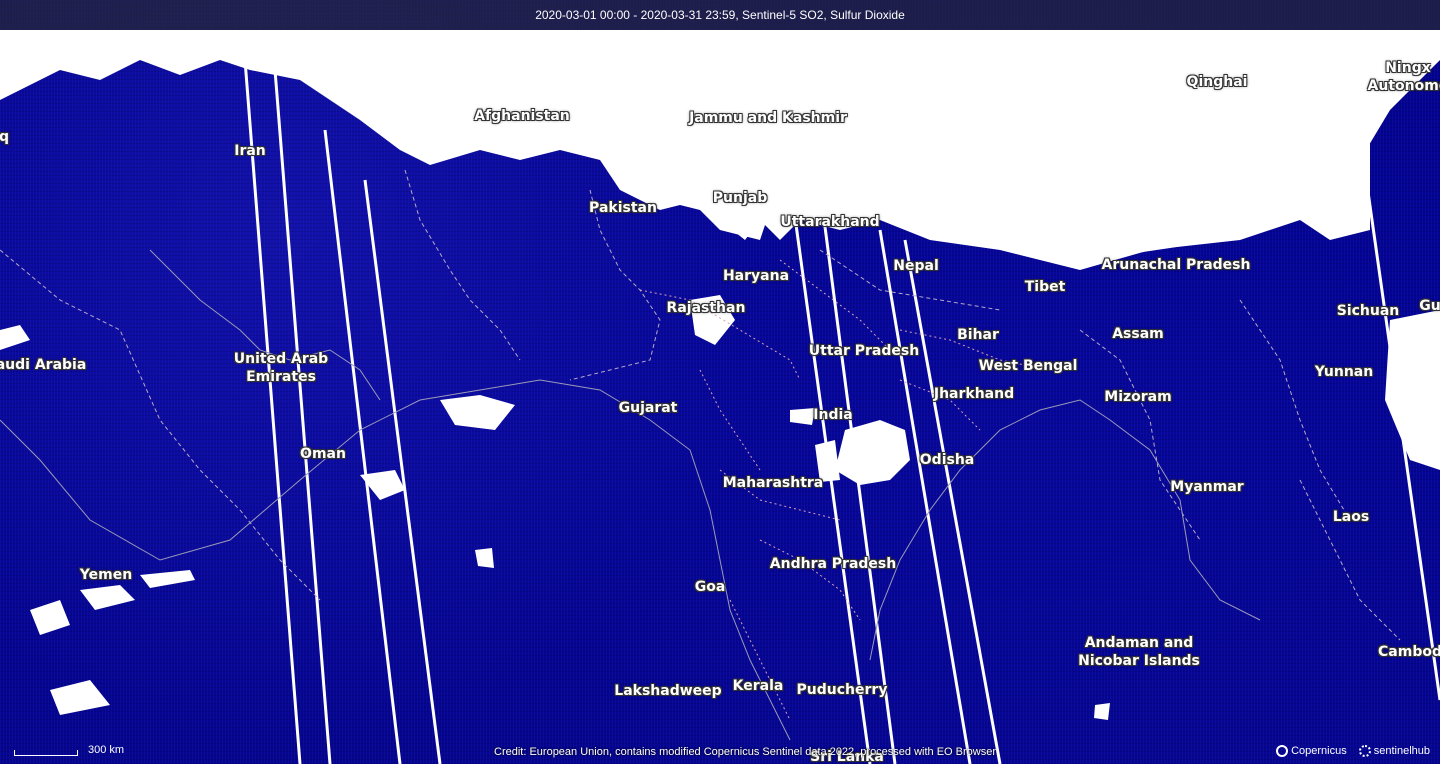  Describe the element at coordinates (842, 690) in the screenshot. I see `place-label-puducherry: Puducherry` at that location.